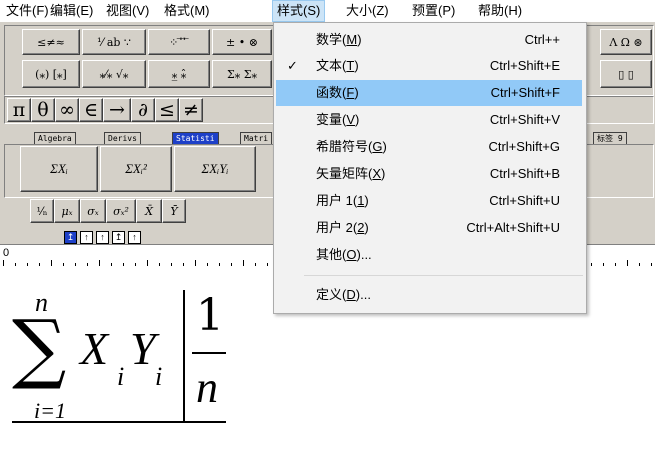  I want to click on menu-size: 大小(Z), so click(367, 11).